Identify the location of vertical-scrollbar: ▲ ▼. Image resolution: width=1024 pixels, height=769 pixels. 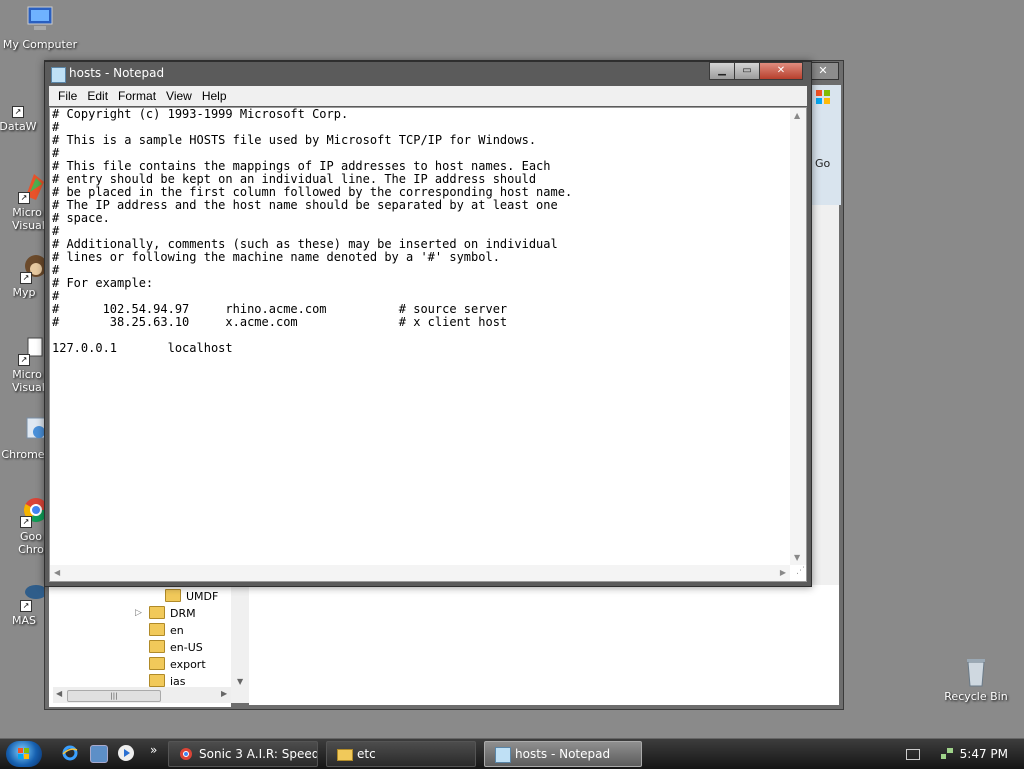
(798, 336).